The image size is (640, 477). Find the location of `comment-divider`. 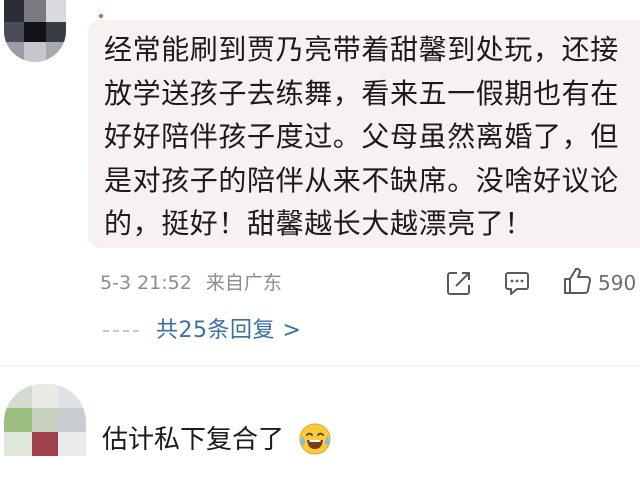

comment-divider is located at coordinates (320, 365).